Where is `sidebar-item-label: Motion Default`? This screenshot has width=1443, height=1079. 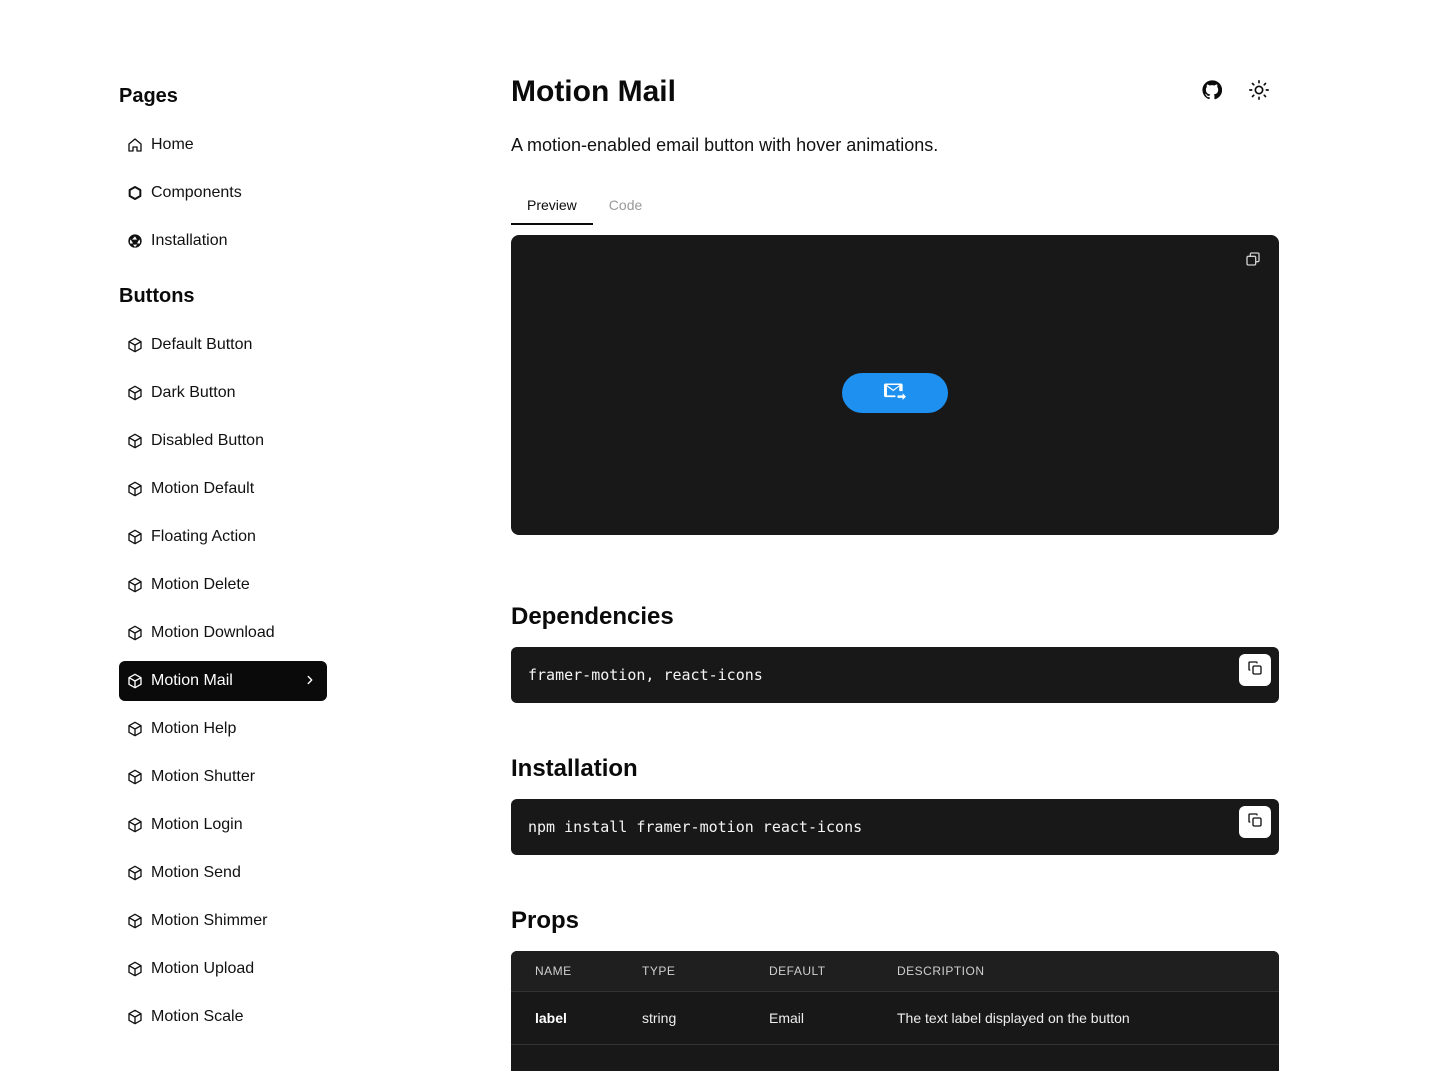
sidebar-item-label: Motion Default is located at coordinates (203, 488).